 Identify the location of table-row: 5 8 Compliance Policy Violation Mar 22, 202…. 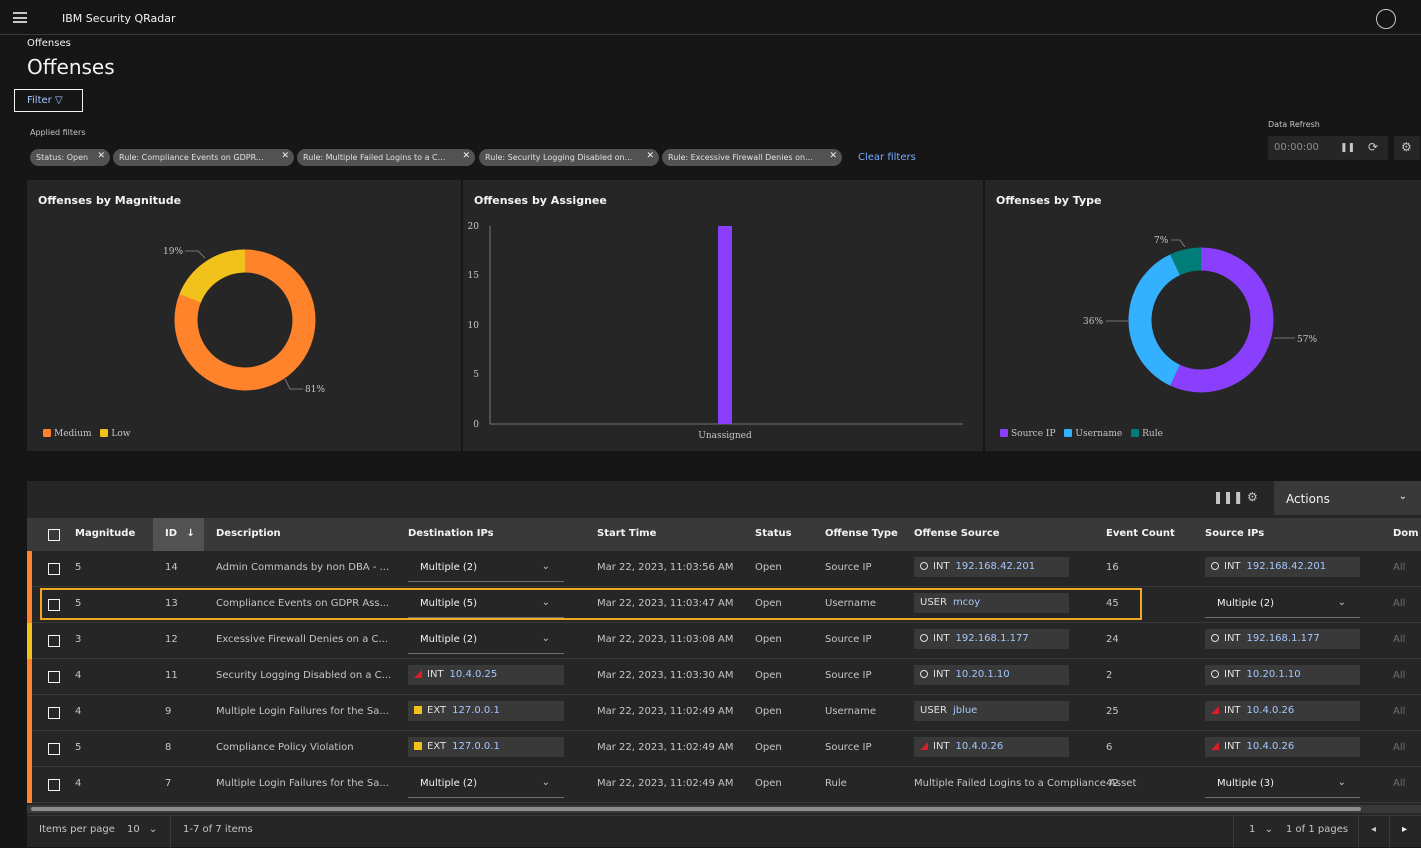
(724, 749).